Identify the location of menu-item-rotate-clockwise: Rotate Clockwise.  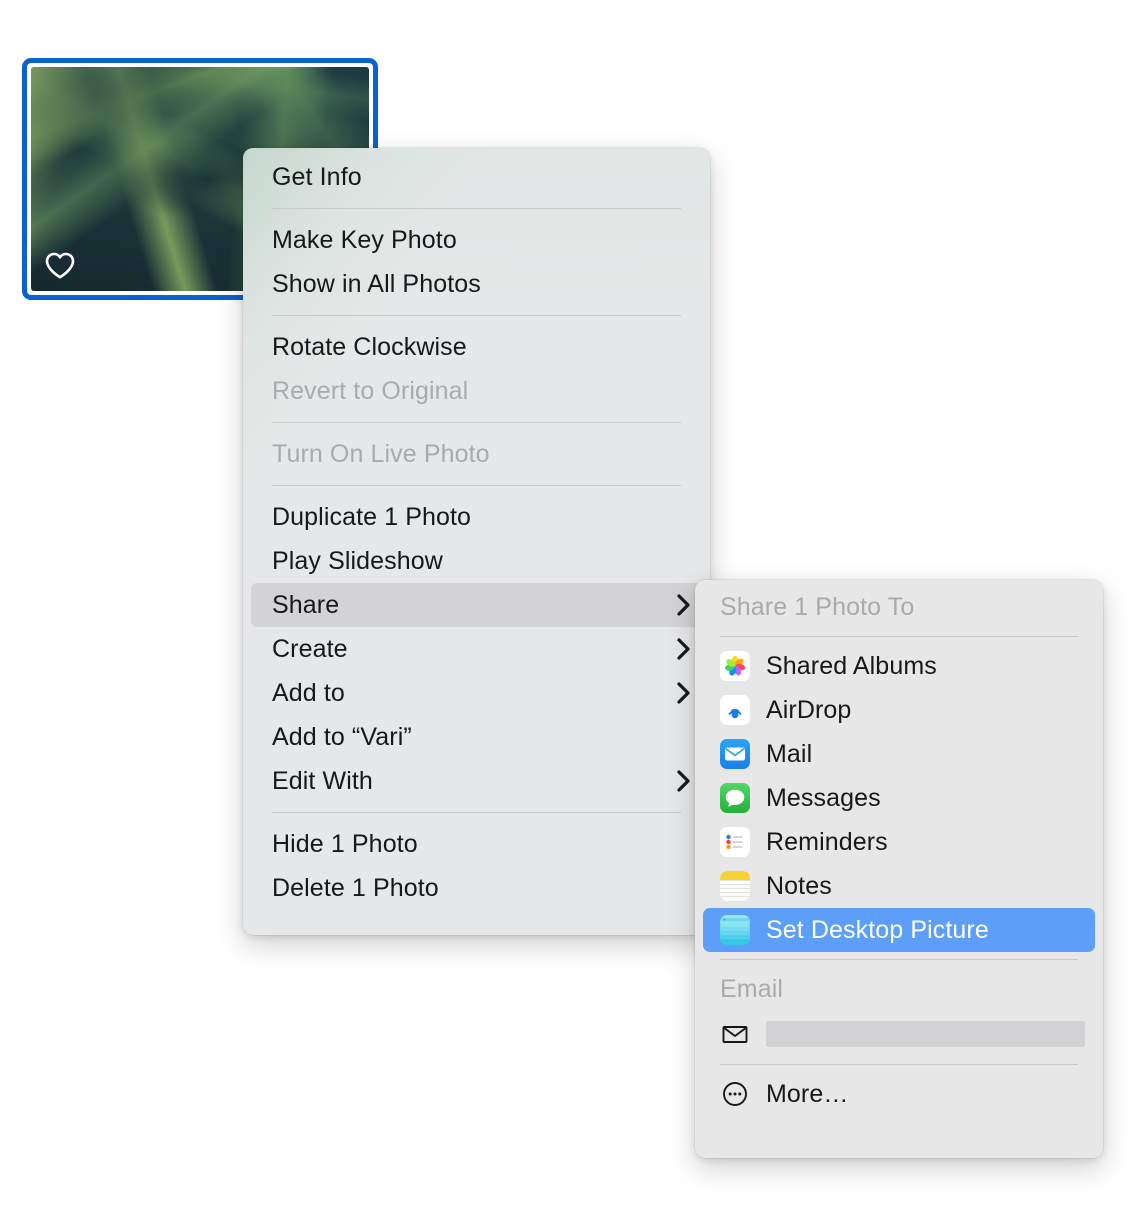
(476, 347).